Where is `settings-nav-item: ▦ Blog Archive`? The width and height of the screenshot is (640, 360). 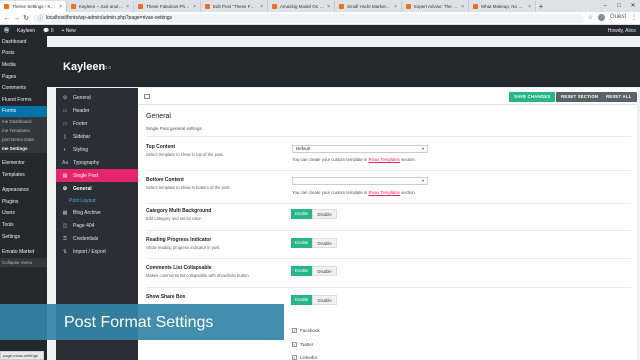
settings-nav-item: ▦ Blog Archive is located at coordinates (97, 212).